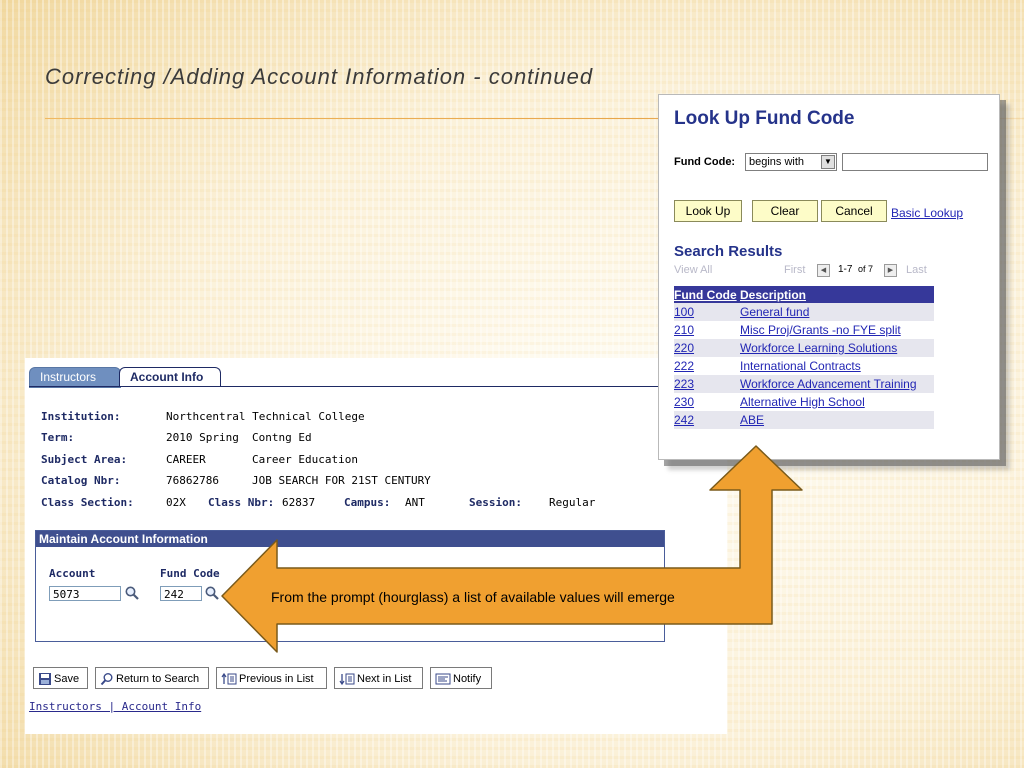  Describe the element at coordinates (728, 251) in the screenshot. I see `search-results-title: Search Results` at that location.